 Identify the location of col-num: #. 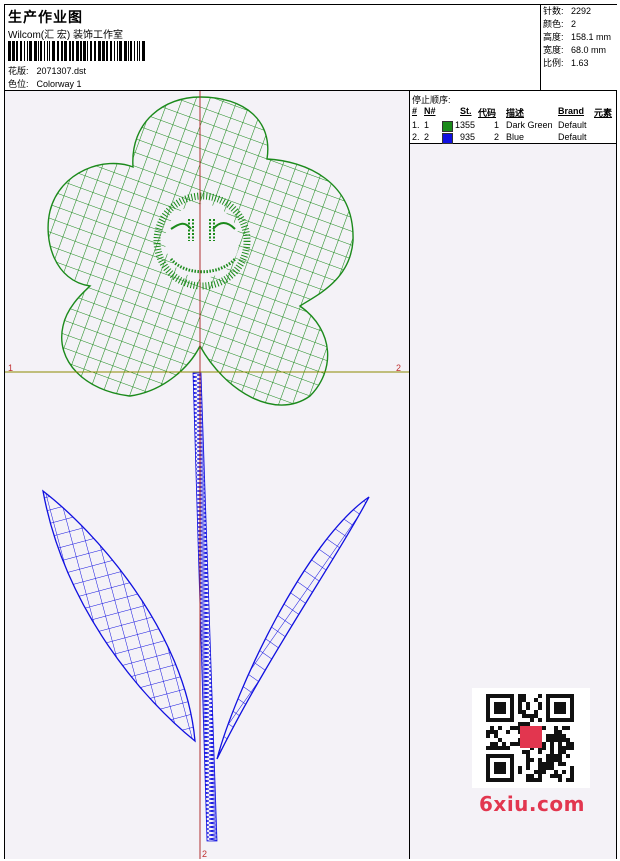
(415, 111).